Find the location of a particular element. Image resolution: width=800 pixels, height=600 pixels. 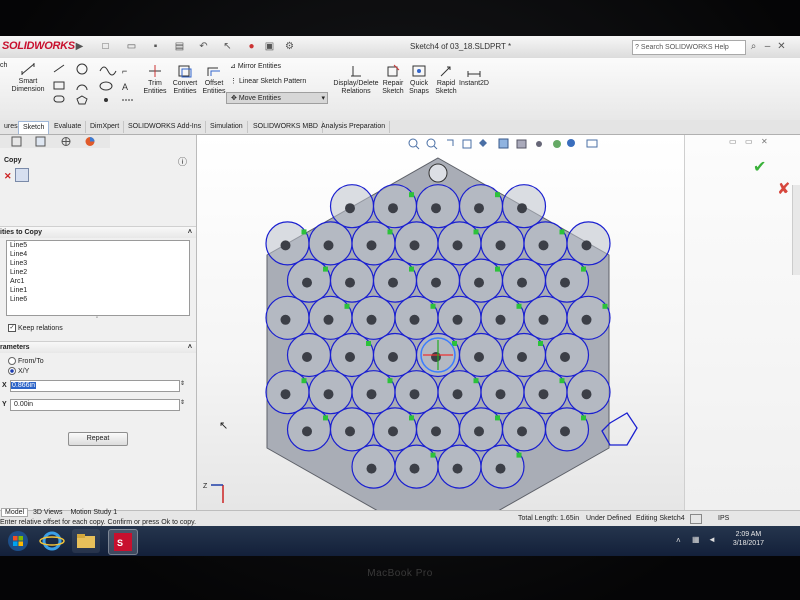

select-icon: ↖ is located at coordinates (227, 46).